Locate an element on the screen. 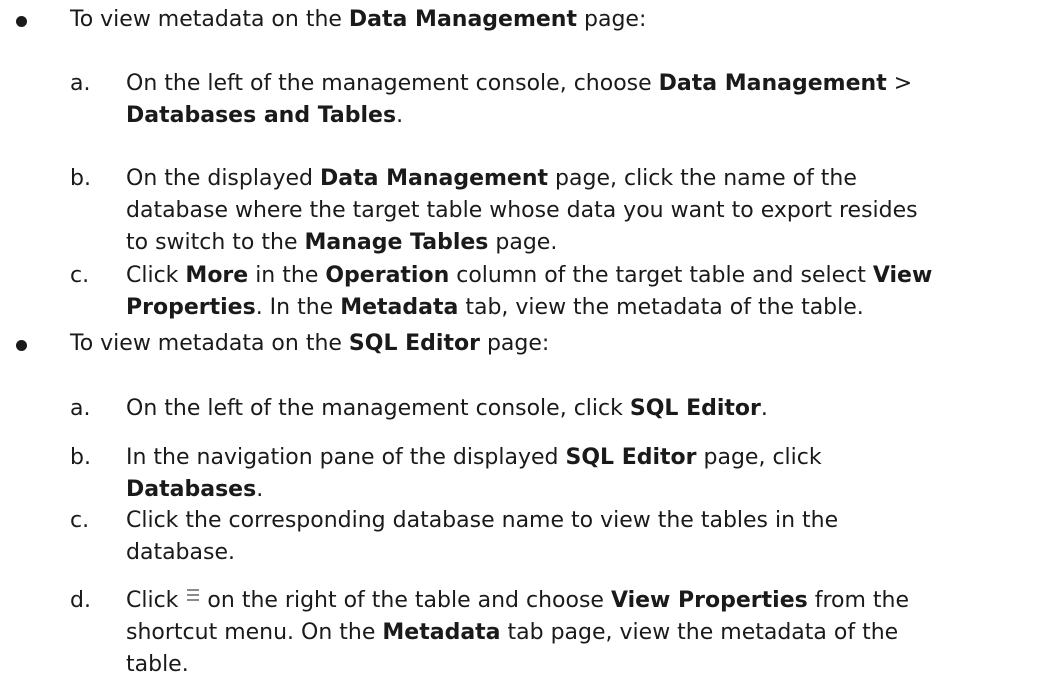 This screenshot has width=1063, height=698. menu-icon is located at coordinates (193, 596).